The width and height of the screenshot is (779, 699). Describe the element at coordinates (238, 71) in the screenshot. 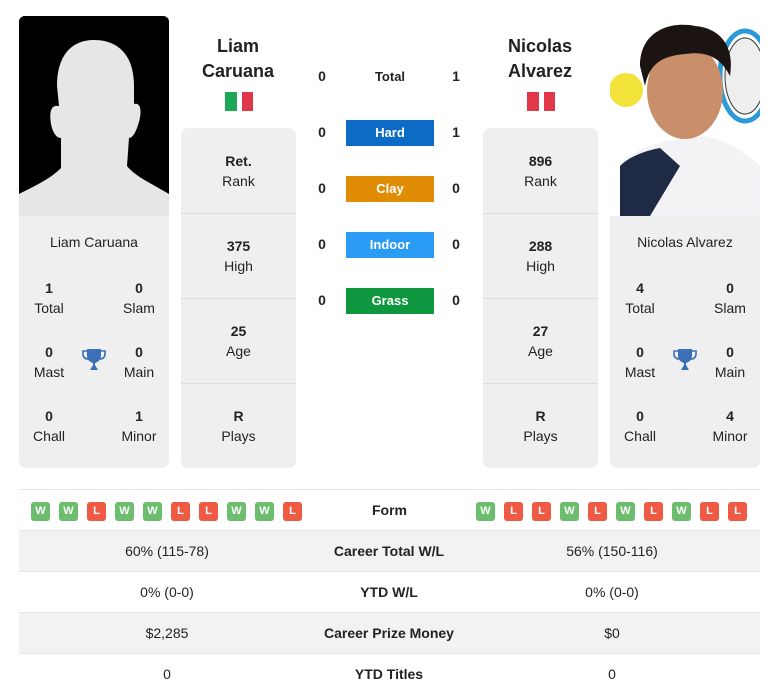

I see `player1-last-name: Caruana` at that location.